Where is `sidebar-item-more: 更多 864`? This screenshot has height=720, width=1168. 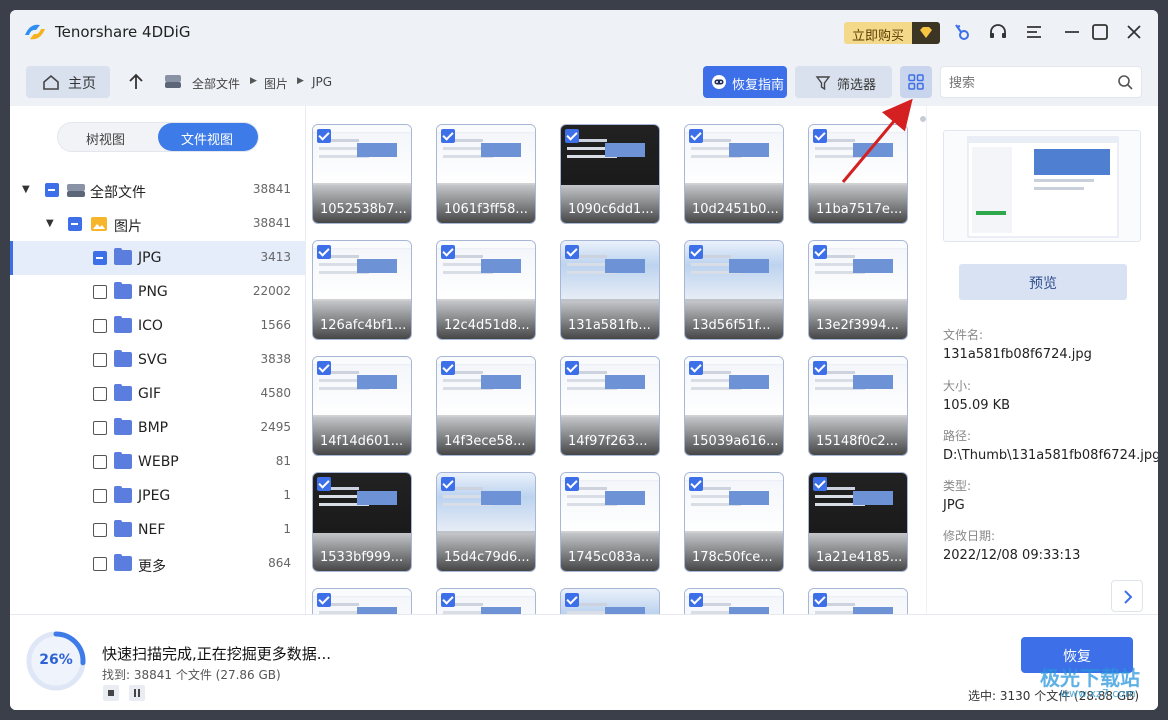
sidebar-item-more: 更多 864 is located at coordinates (157, 564).